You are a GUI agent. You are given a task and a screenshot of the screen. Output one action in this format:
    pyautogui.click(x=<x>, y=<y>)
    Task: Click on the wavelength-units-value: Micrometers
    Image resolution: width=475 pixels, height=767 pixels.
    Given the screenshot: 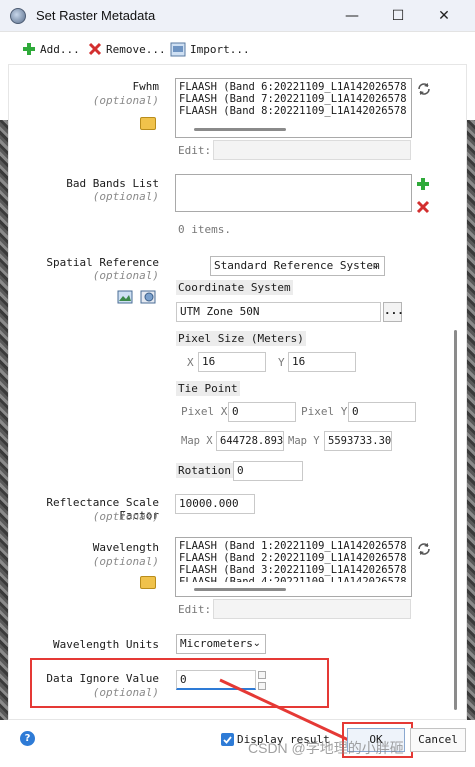 What is the action you would take?
    pyautogui.click(x=216, y=643)
    